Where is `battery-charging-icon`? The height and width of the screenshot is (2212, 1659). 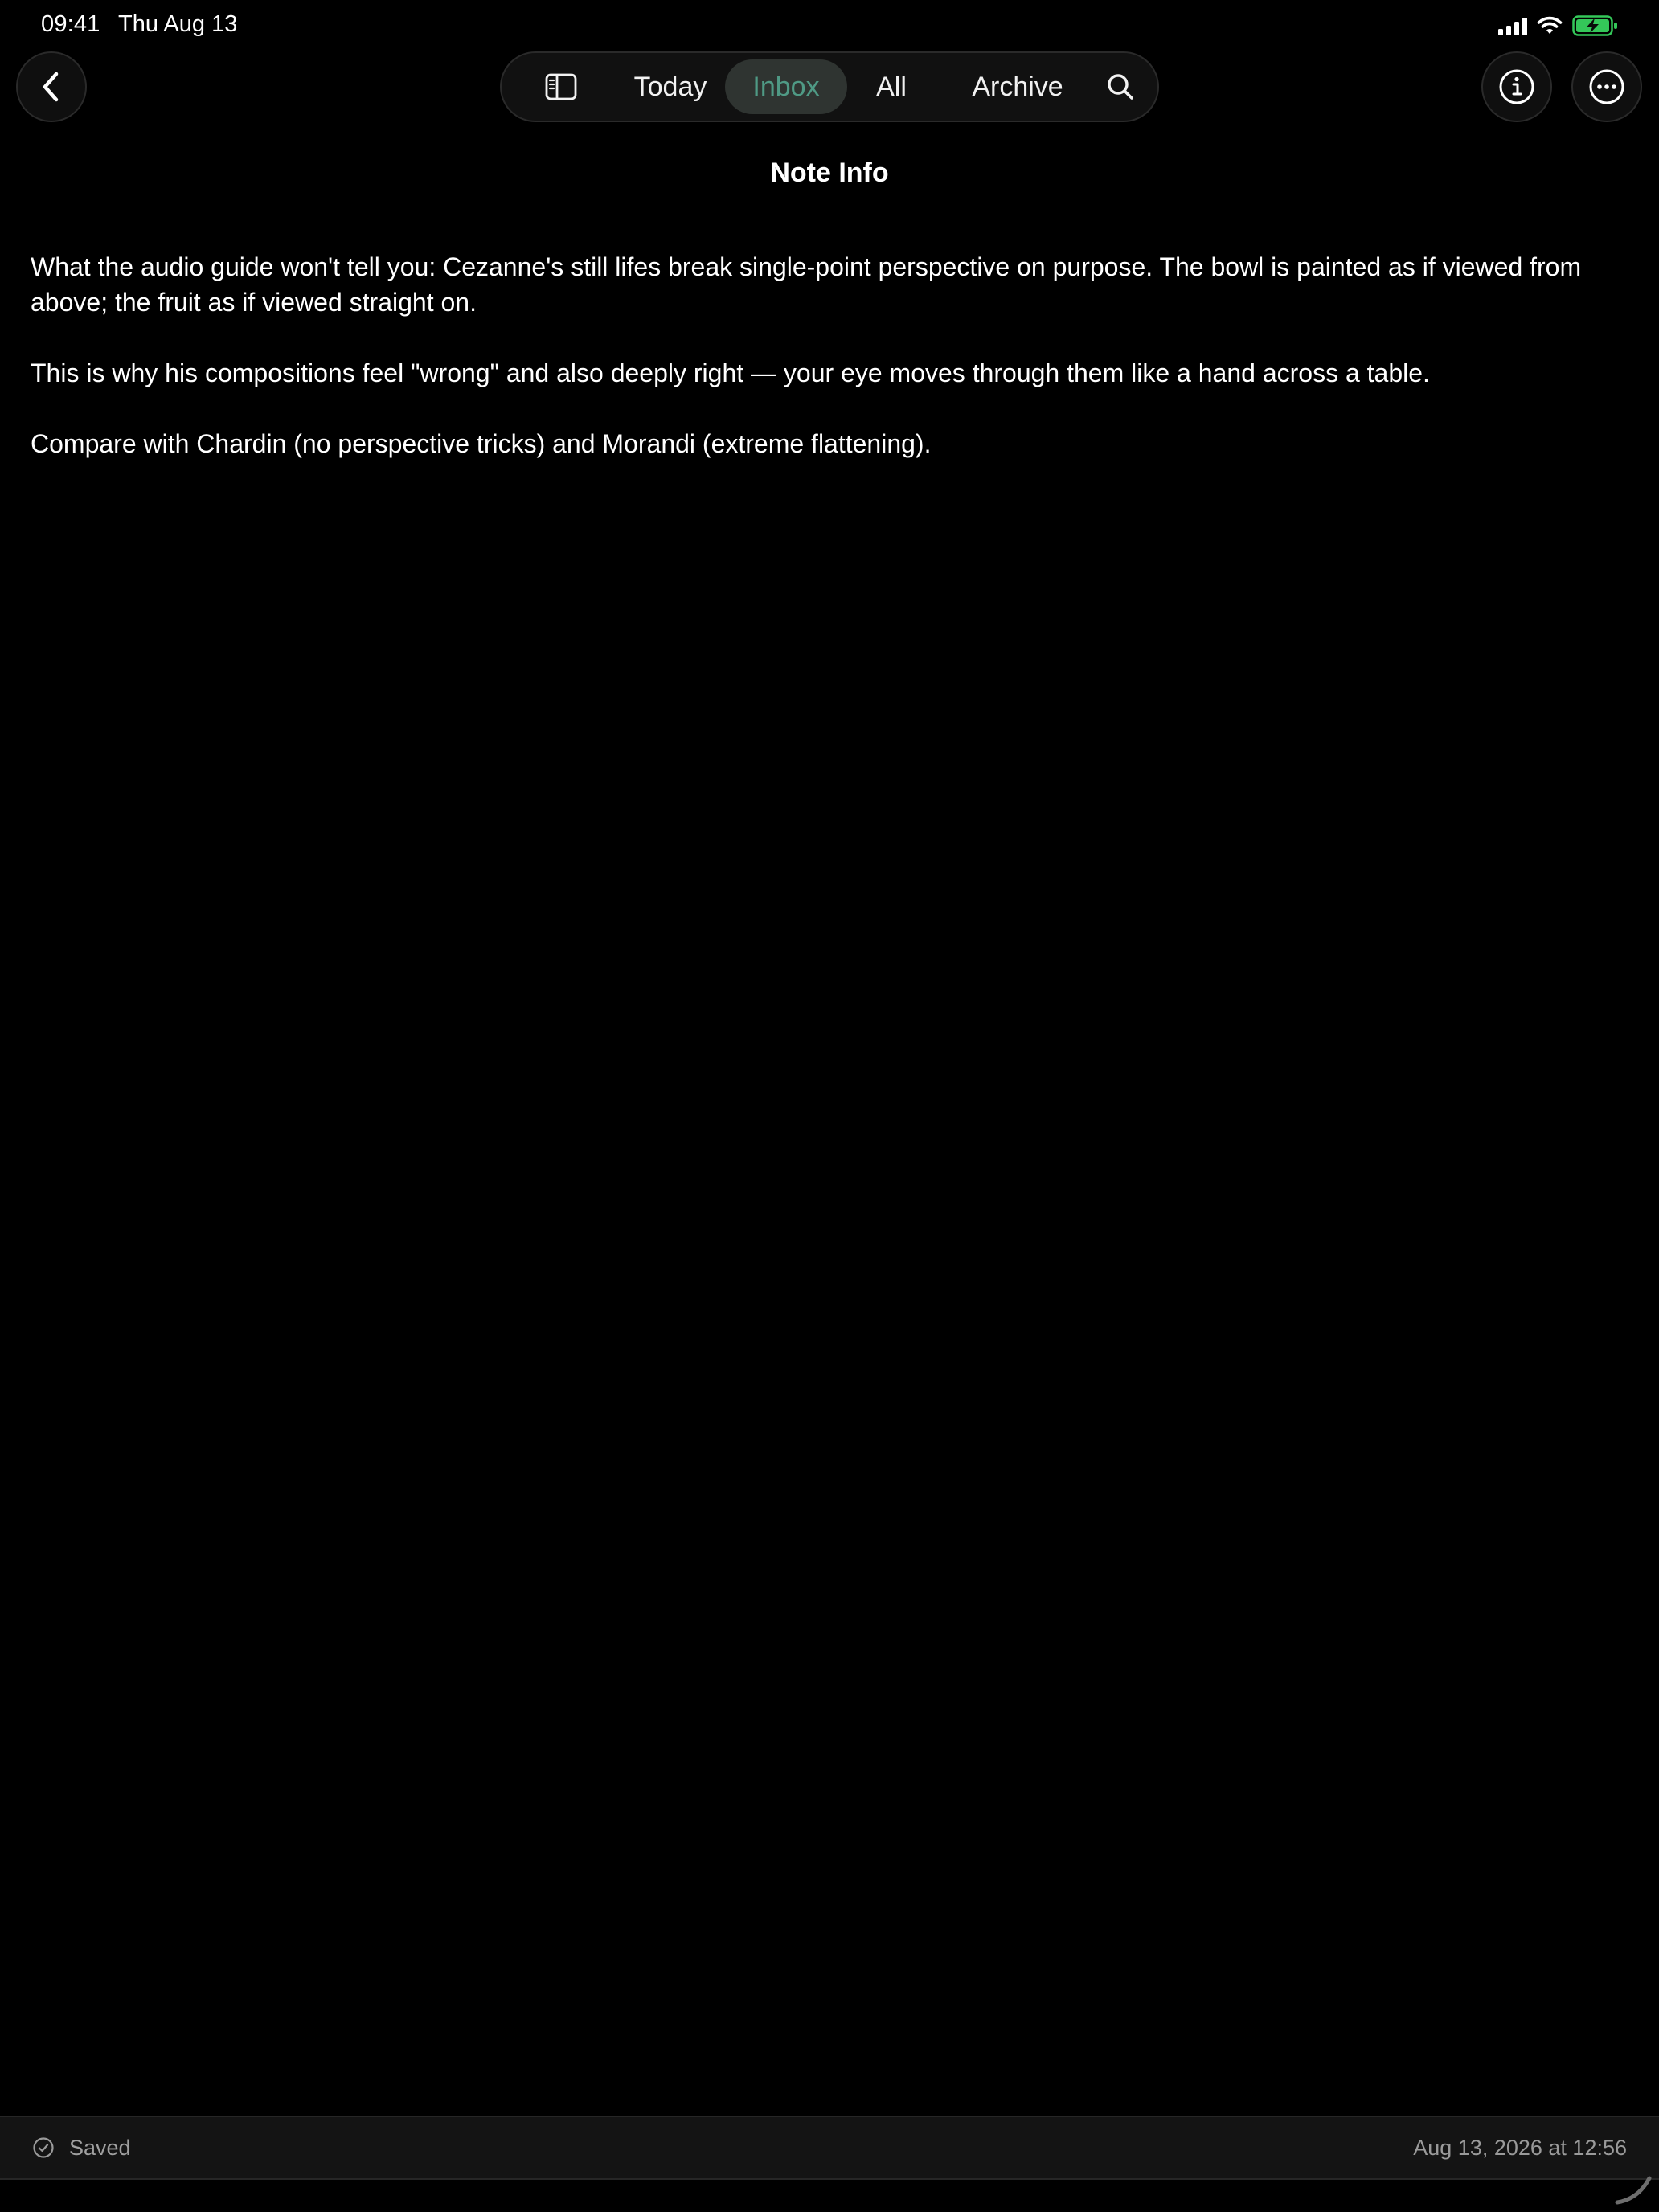
battery-charging-icon is located at coordinates (1594, 25).